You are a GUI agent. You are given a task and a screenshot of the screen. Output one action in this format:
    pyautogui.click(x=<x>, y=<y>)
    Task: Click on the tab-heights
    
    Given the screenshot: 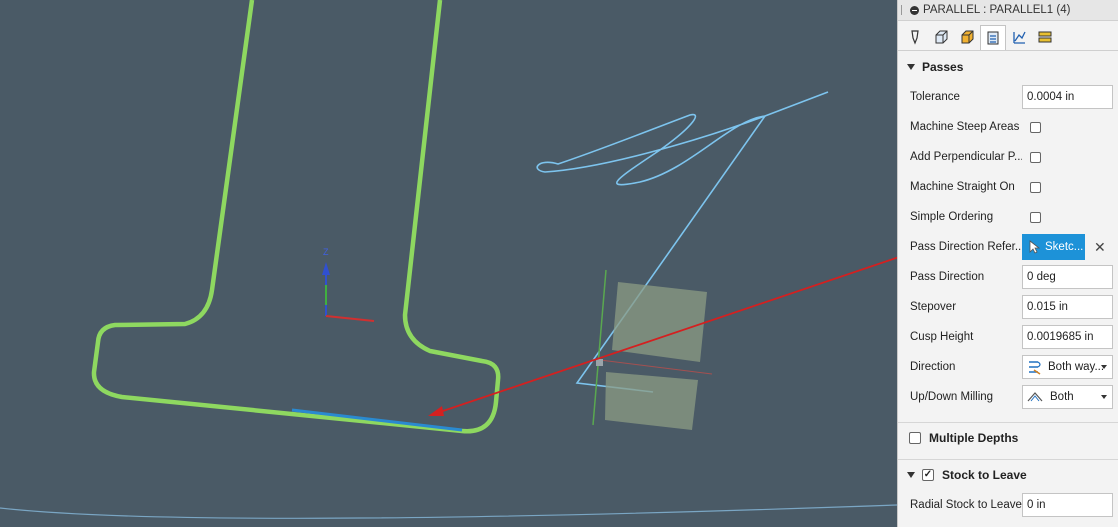 What is the action you would take?
    pyautogui.click(x=967, y=37)
    